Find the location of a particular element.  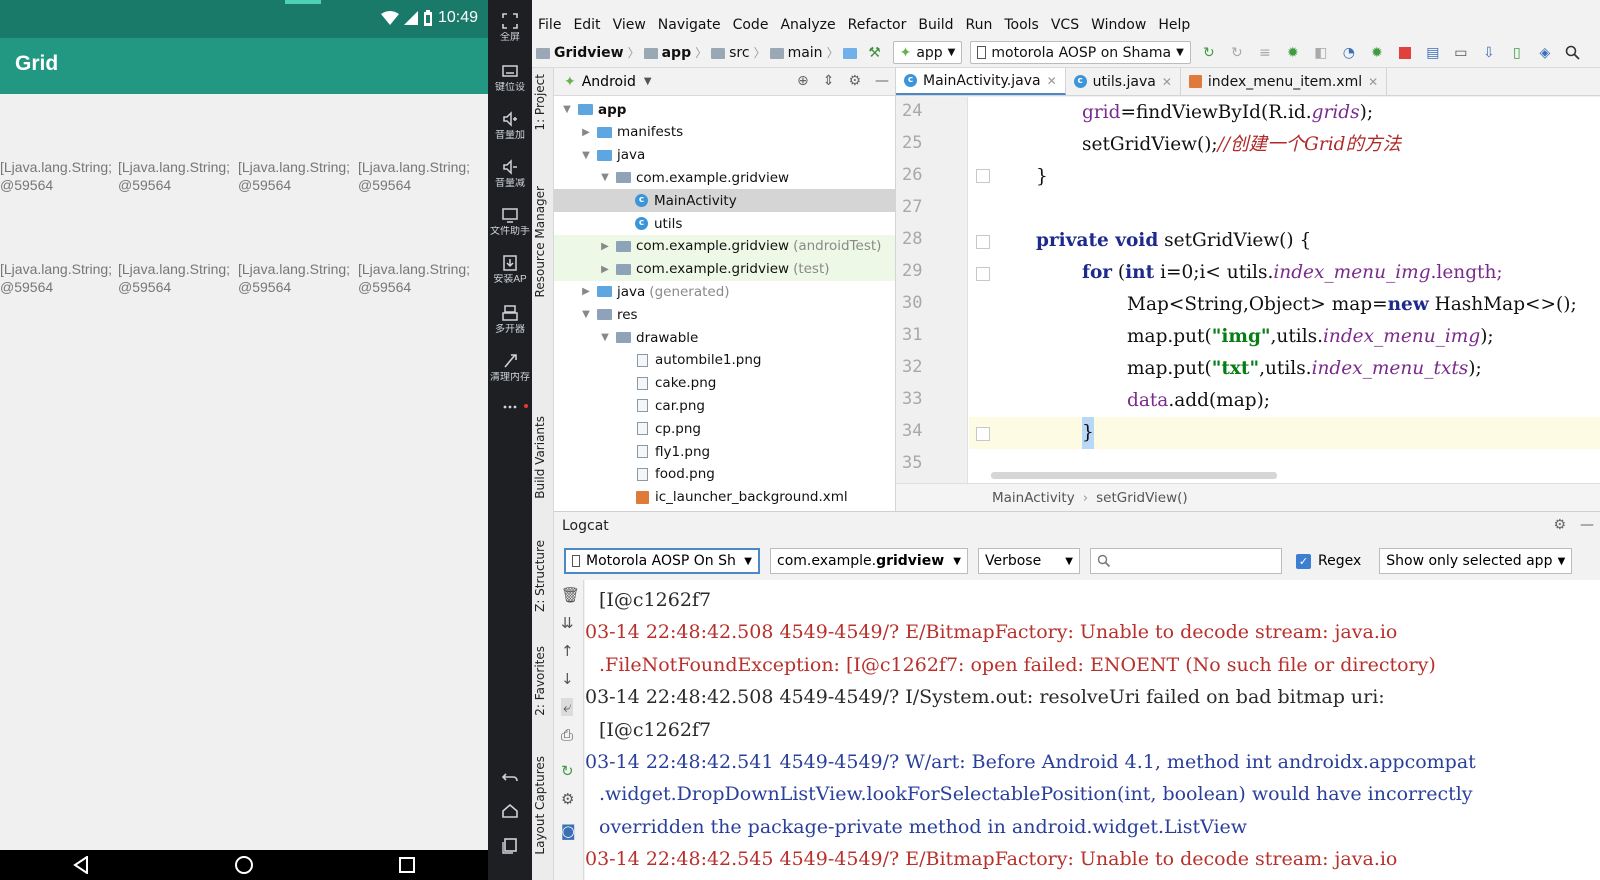

locate-target-icon: ⊕ is located at coordinates (803, 81).